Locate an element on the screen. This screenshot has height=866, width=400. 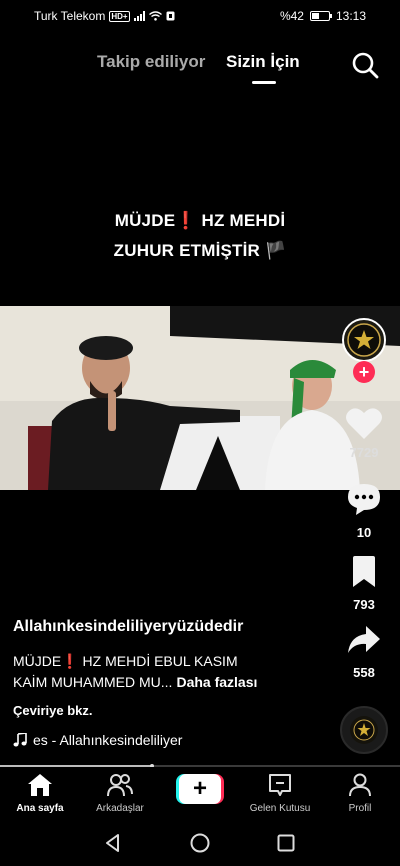
create-plus-icon: + is located at coordinates (200, 789).